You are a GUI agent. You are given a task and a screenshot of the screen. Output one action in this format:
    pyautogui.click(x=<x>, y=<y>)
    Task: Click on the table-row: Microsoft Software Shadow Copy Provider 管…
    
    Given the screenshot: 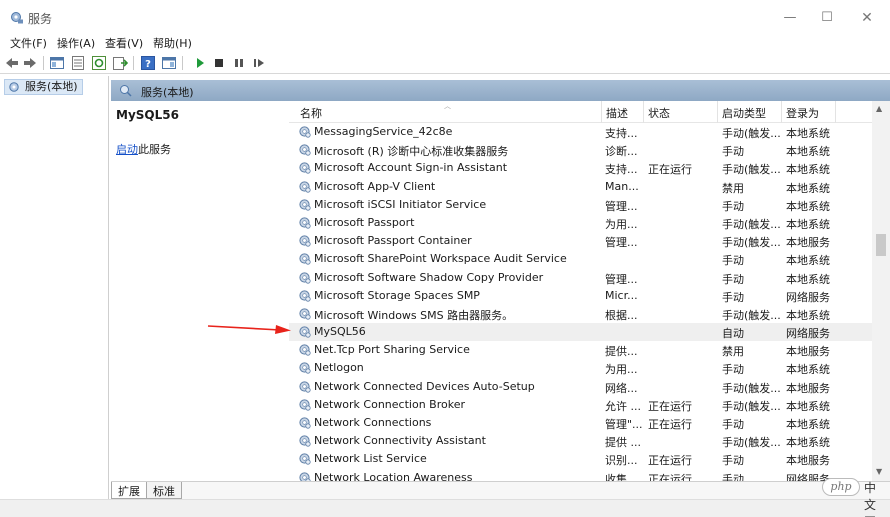 What is the action you would take?
    pyautogui.click(x=580, y=278)
    